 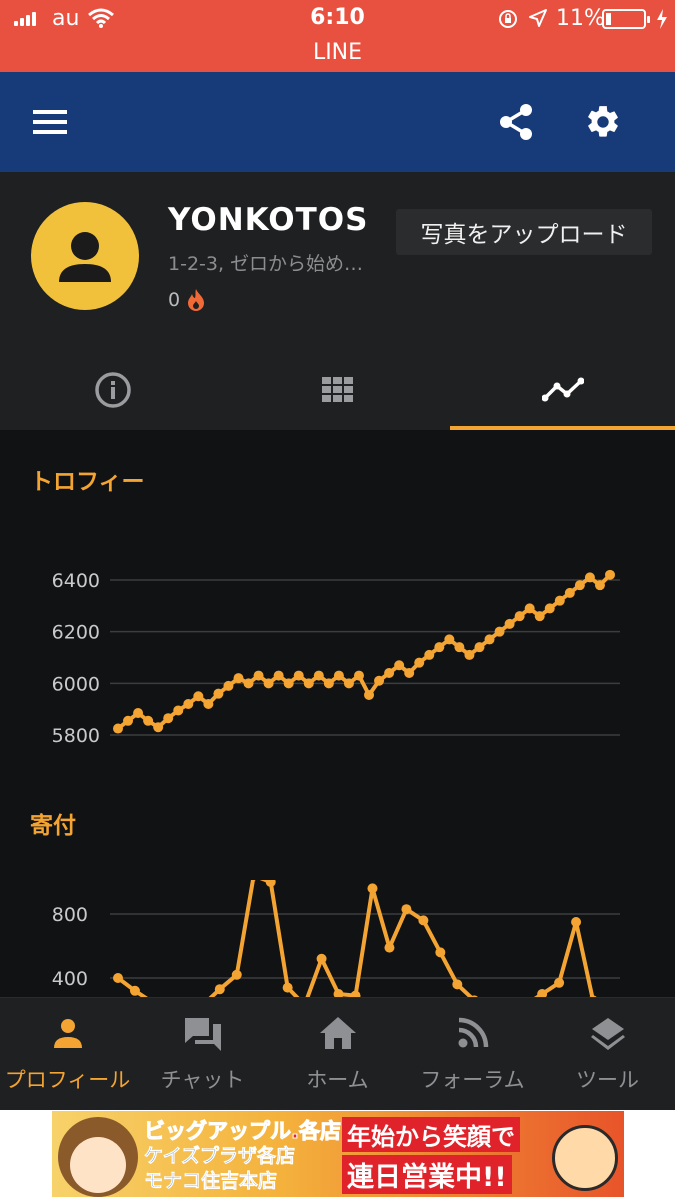 I want to click on nav-home: ホーム, so click(x=337, y=1054).